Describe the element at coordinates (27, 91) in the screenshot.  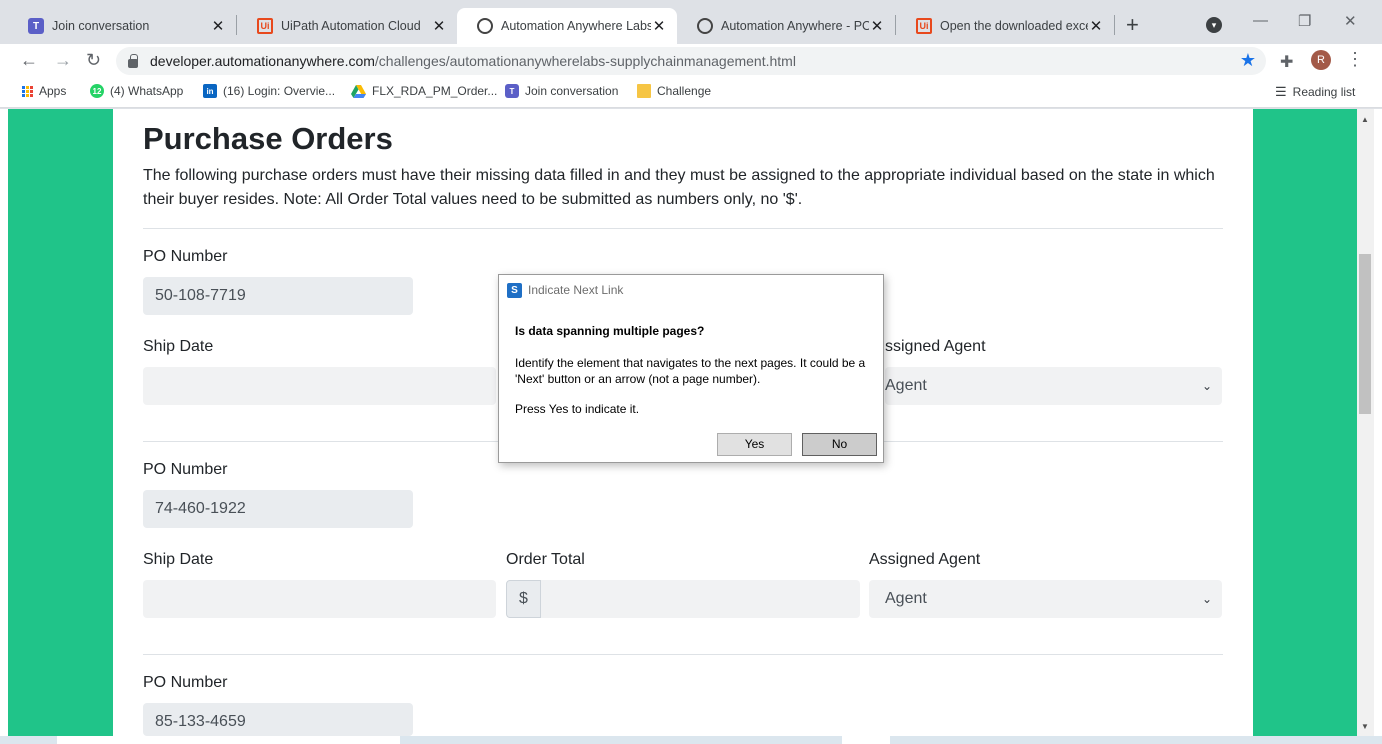
I see `apps-grid-icon` at that location.